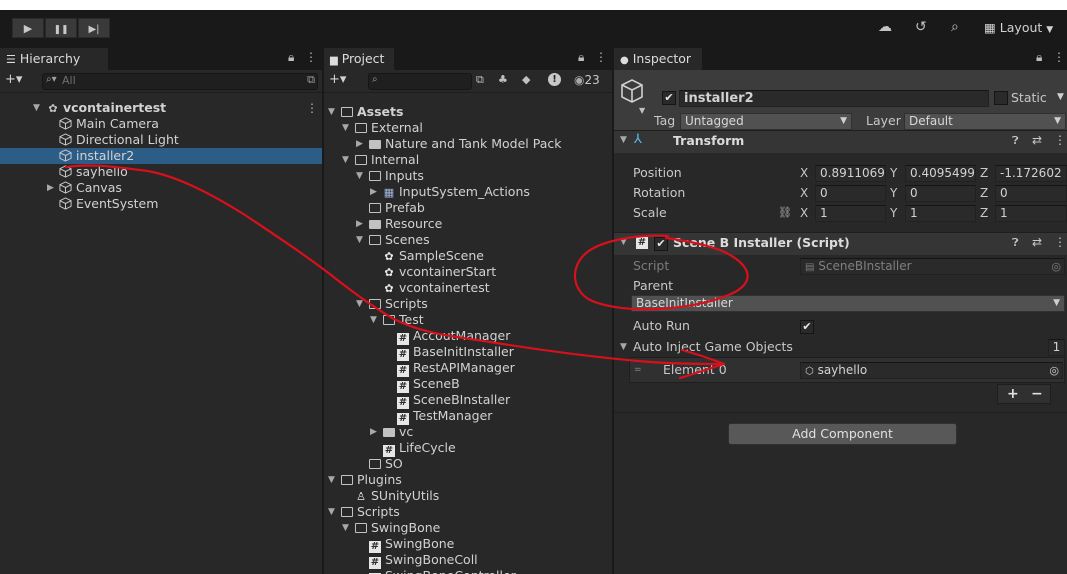 This screenshot has height=574, width=1067. What do you see at coordinates (1018, 28) in the screenshot?
I see `layout-dropdown: ▦ Layout ▼` at bounding box center [1018, 28].